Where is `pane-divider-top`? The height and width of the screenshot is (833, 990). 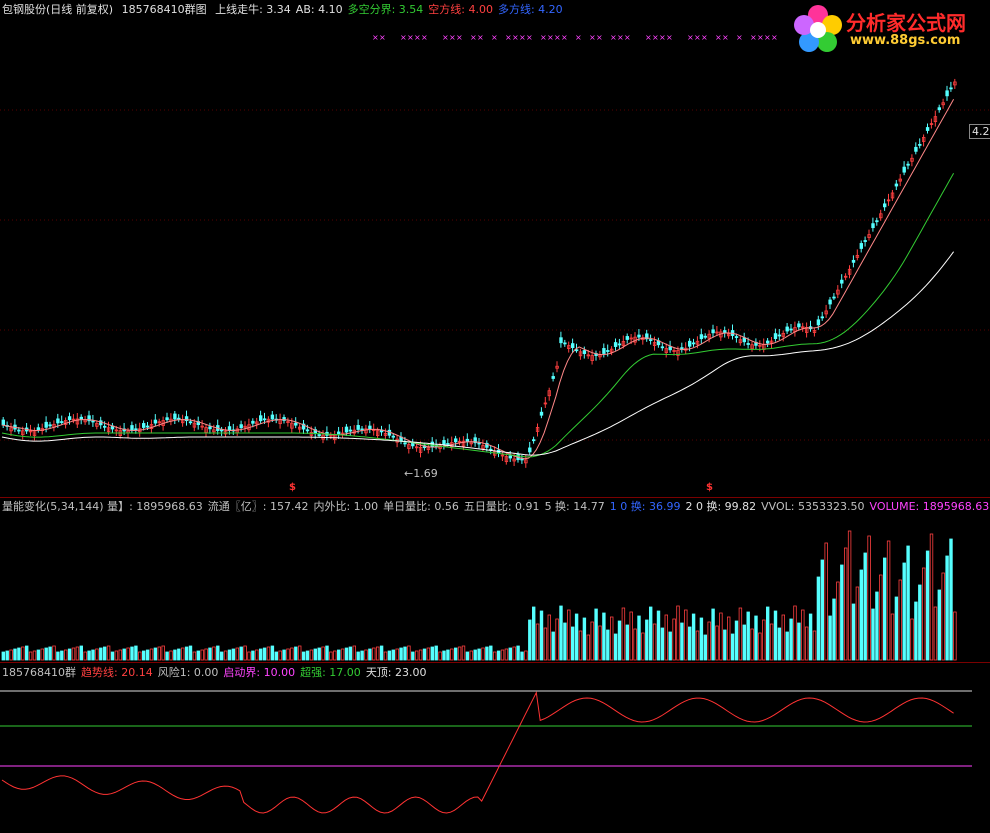 pane-divider-top is located at coordinates (495, 497).